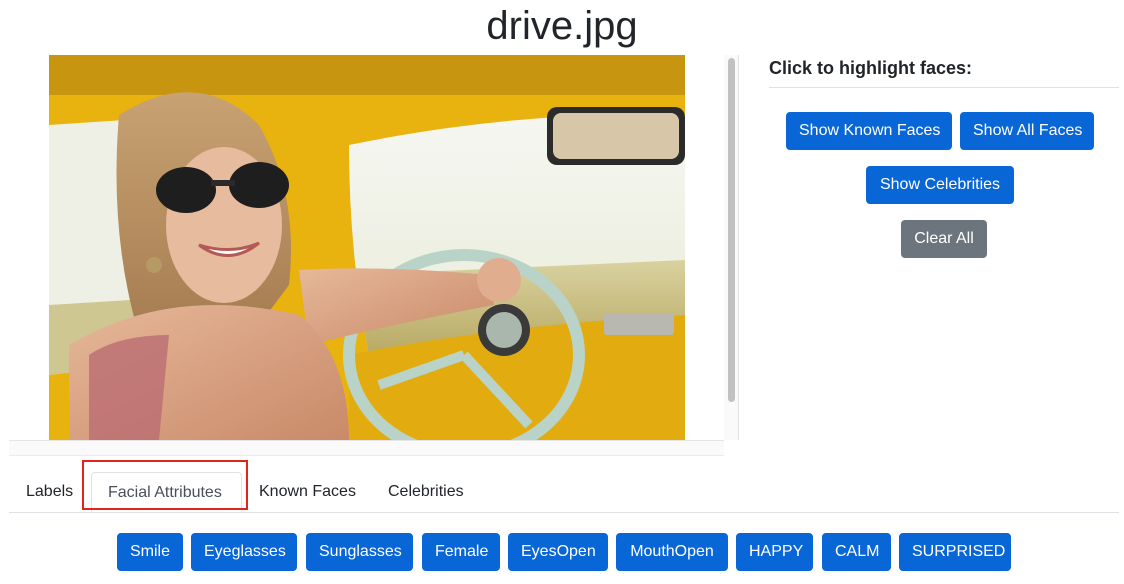  I want to click on clear-all-button: Clear All, so click(944, 239).